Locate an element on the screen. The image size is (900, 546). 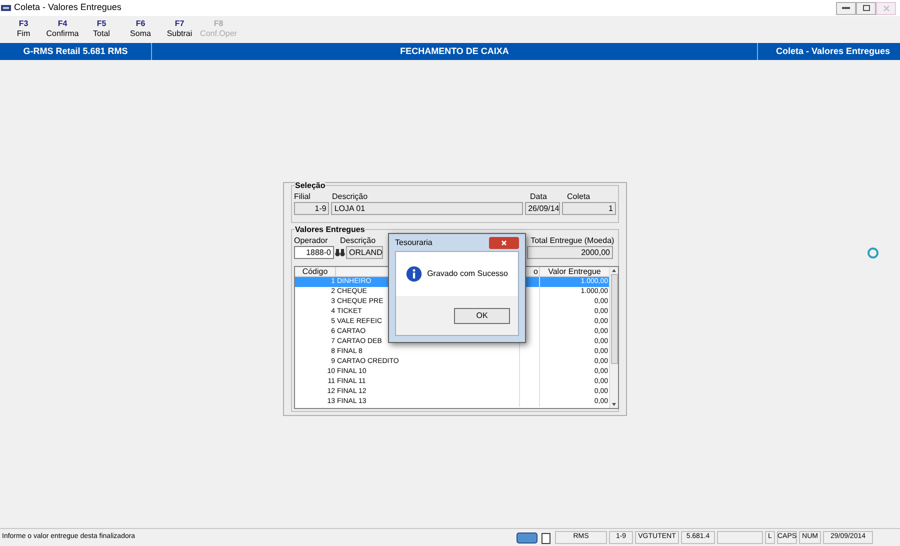
branch-field: 1-9 is located at coordinates (312, 208).